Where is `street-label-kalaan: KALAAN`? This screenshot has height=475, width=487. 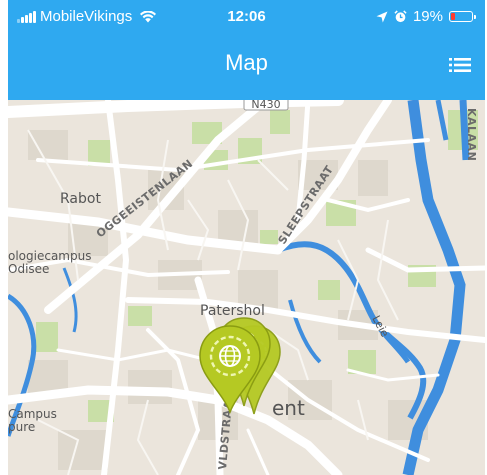 street-label-kalaan: KALAAN is located at coordinates (471, 134).